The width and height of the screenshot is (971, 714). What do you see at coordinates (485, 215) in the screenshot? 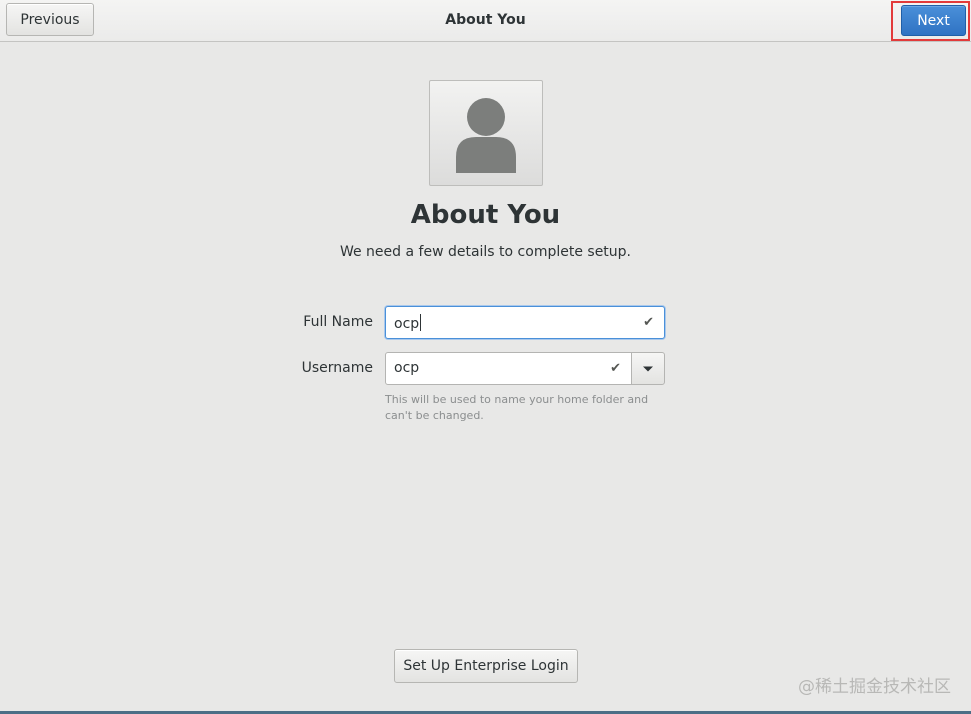
I see `page-title: About You` at bounding box center [485, 215].